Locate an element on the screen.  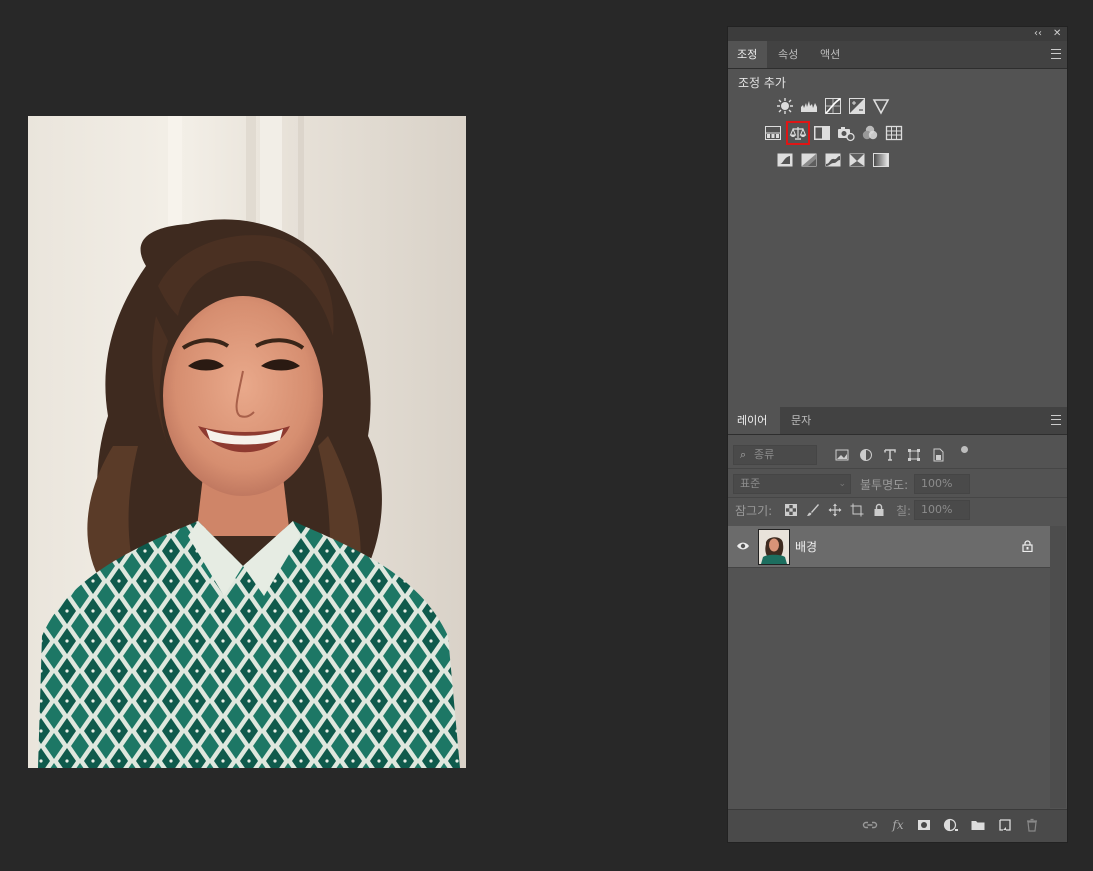
lock-image-pixels-icon is located at coordinates (813, 510).